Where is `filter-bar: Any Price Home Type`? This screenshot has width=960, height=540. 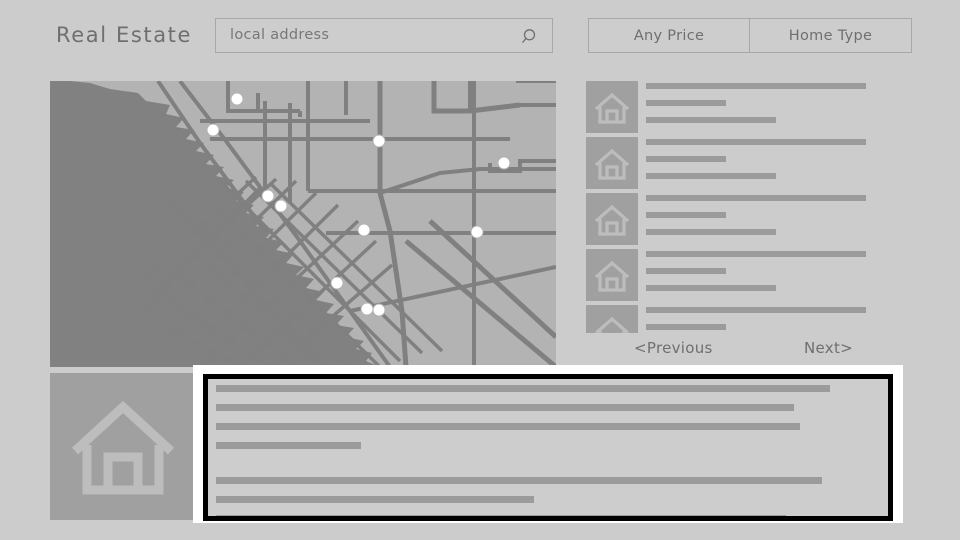 filter-bar: Any Price Home Type is located at coordinates (750, 35).